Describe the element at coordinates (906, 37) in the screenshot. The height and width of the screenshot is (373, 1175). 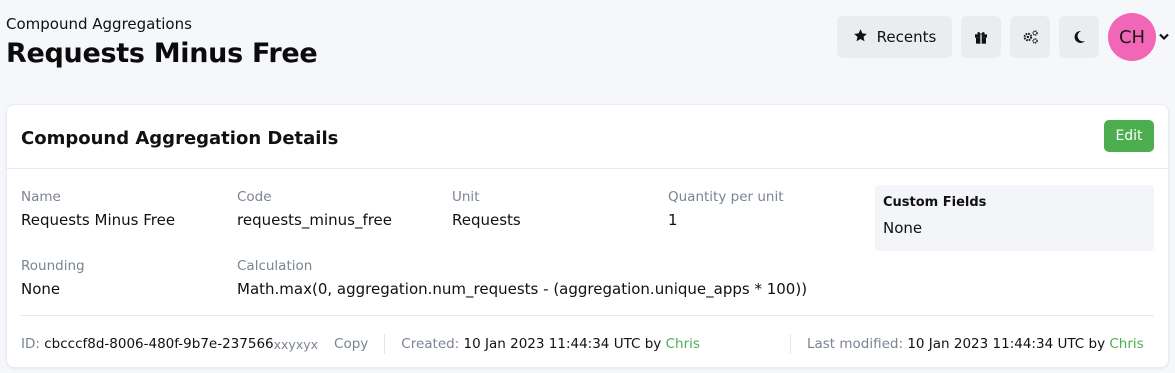
I see `recents-label: Recents` at that location.